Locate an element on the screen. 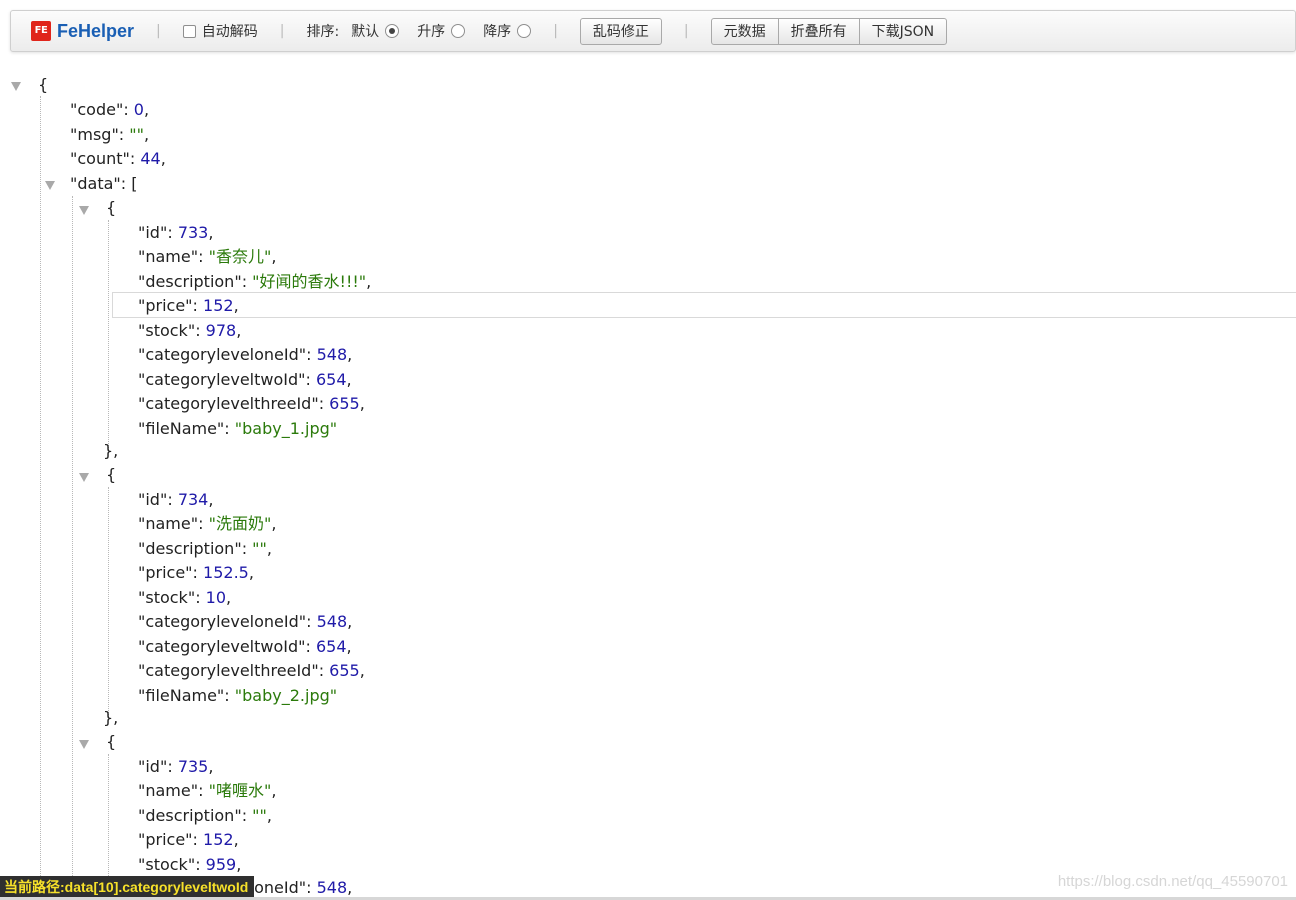  checkbox-icon is located at coordinates (189, 31).